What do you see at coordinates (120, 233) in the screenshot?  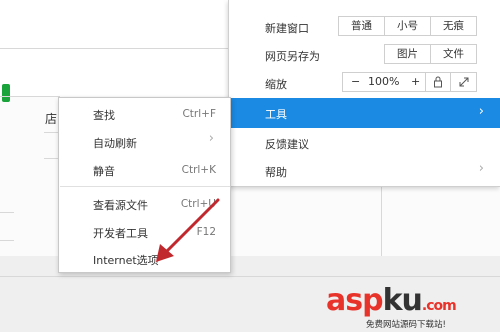 I see `developer-tools-label: 开发者工具` at bounding box center [120, 233].